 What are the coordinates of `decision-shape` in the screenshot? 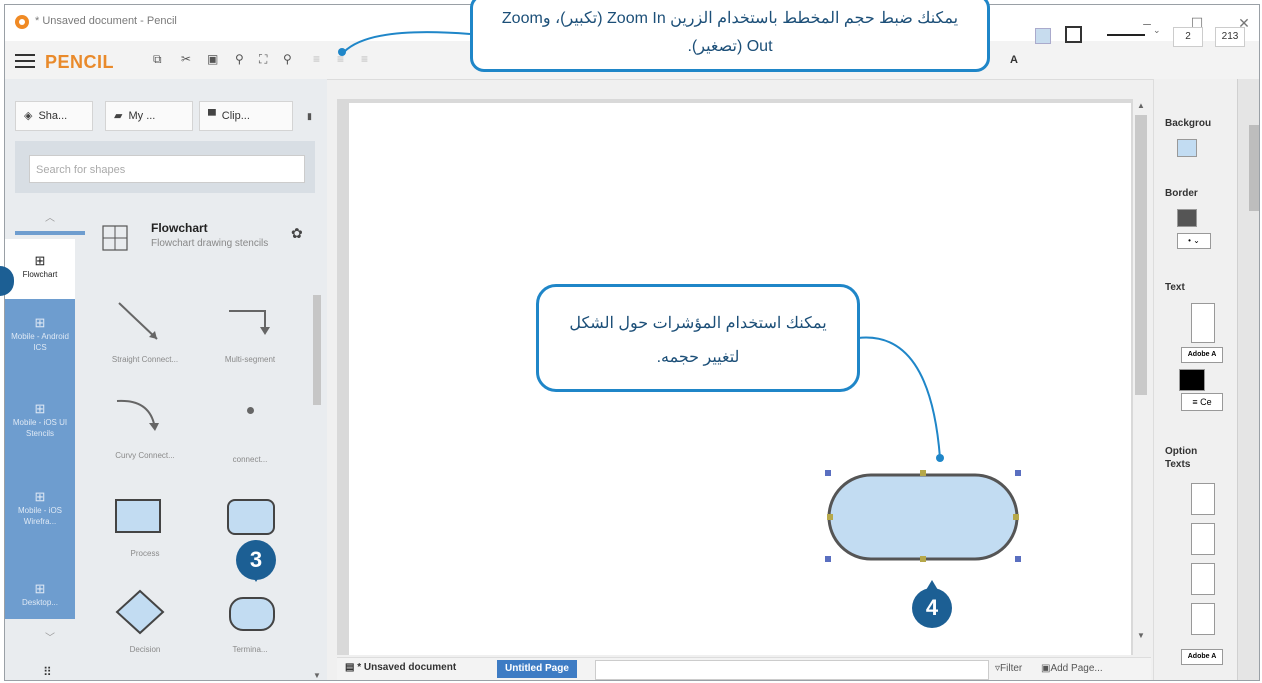 It's located at (140, 612).